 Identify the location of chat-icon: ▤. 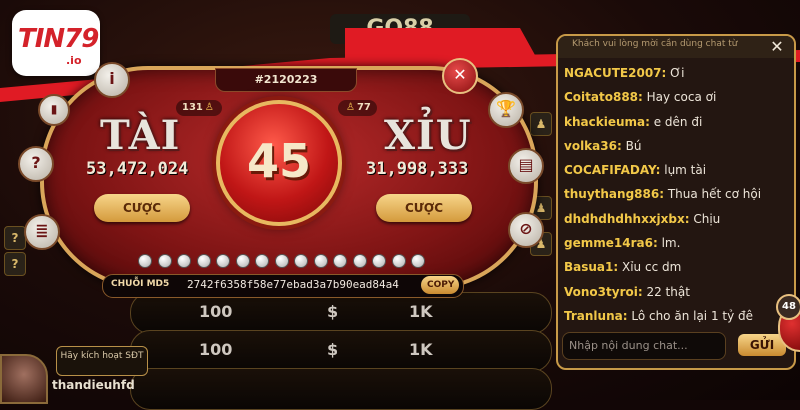
(526, 164).